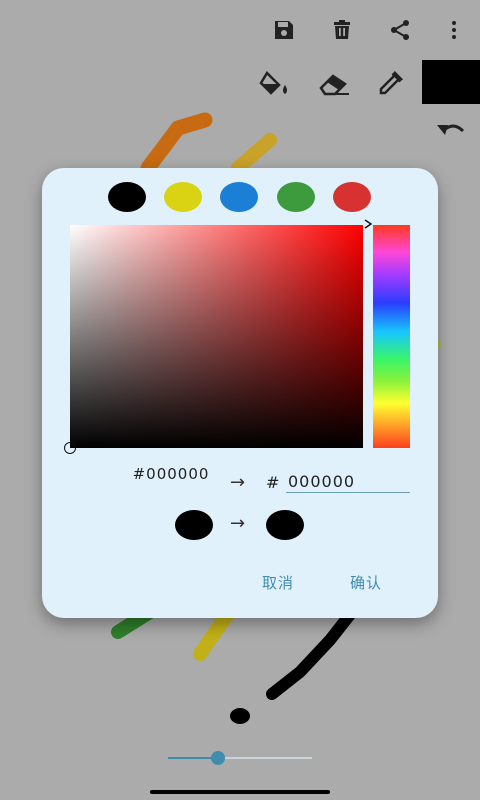 The height and width of the screenshot is (800, 480). Describe the element at coordinates (240, 792) in the screenshot. I see `gesture-navigation-bar` at that location.